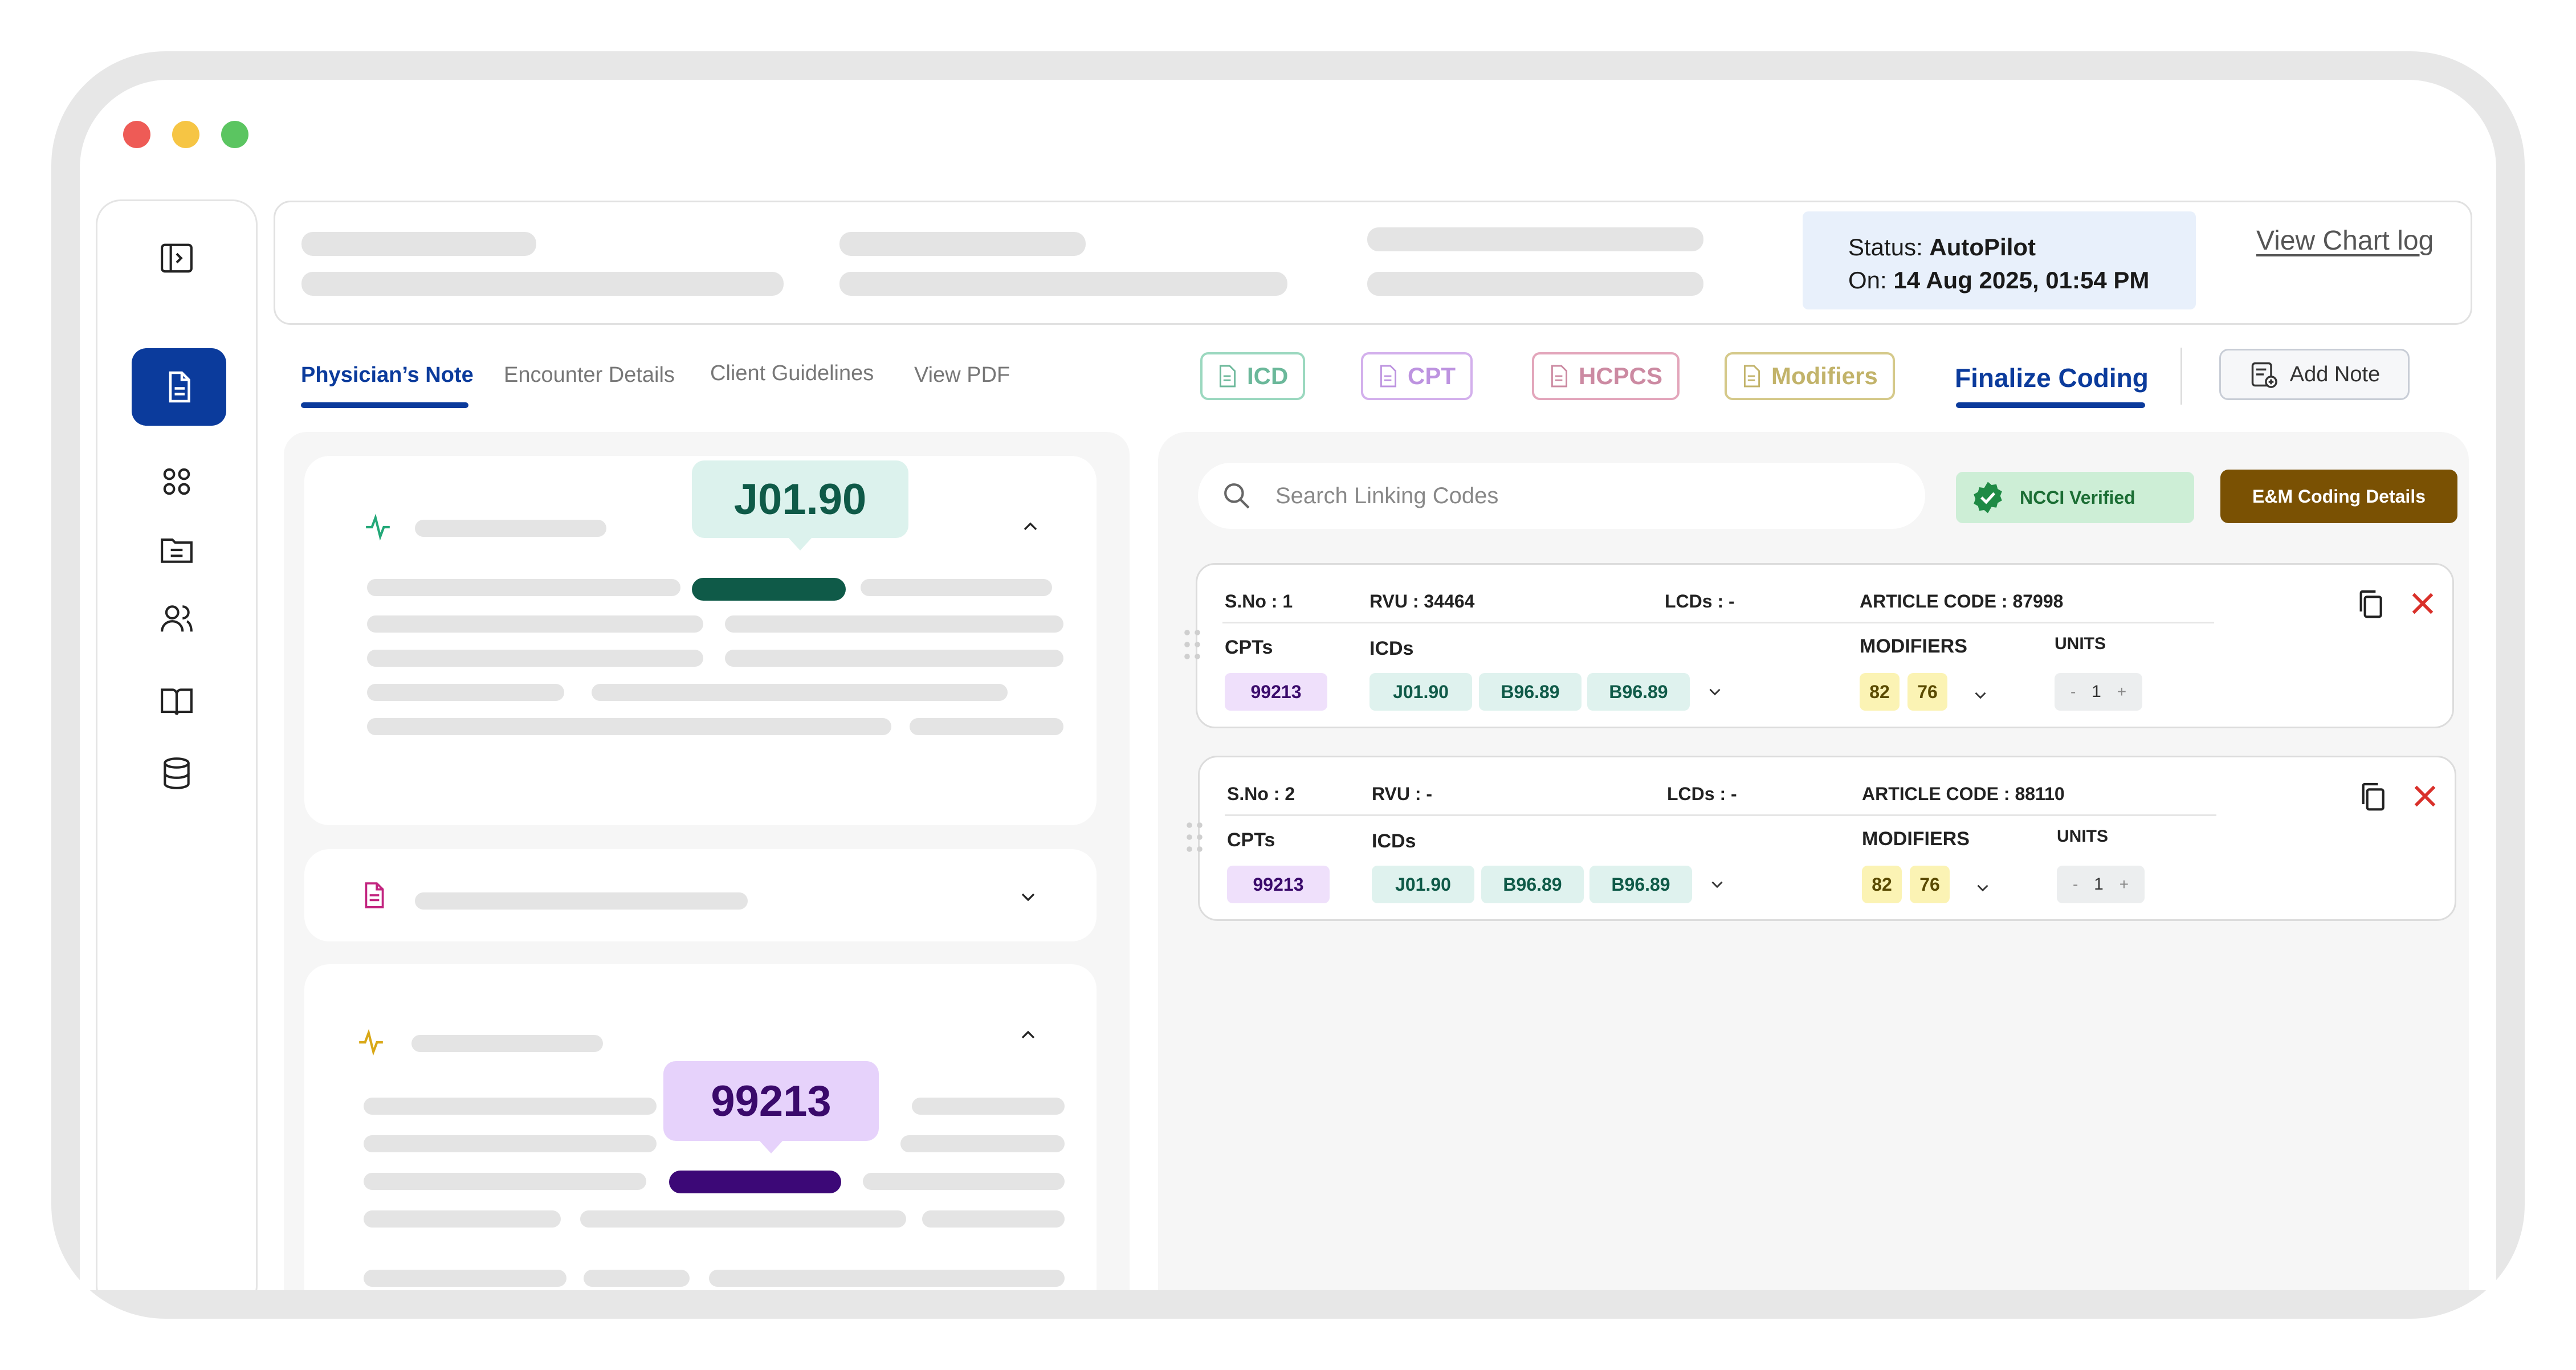 The width and height of the screenshot is (2576, 1370). I want to click on sidebar-item-folders, so click(176, 550).